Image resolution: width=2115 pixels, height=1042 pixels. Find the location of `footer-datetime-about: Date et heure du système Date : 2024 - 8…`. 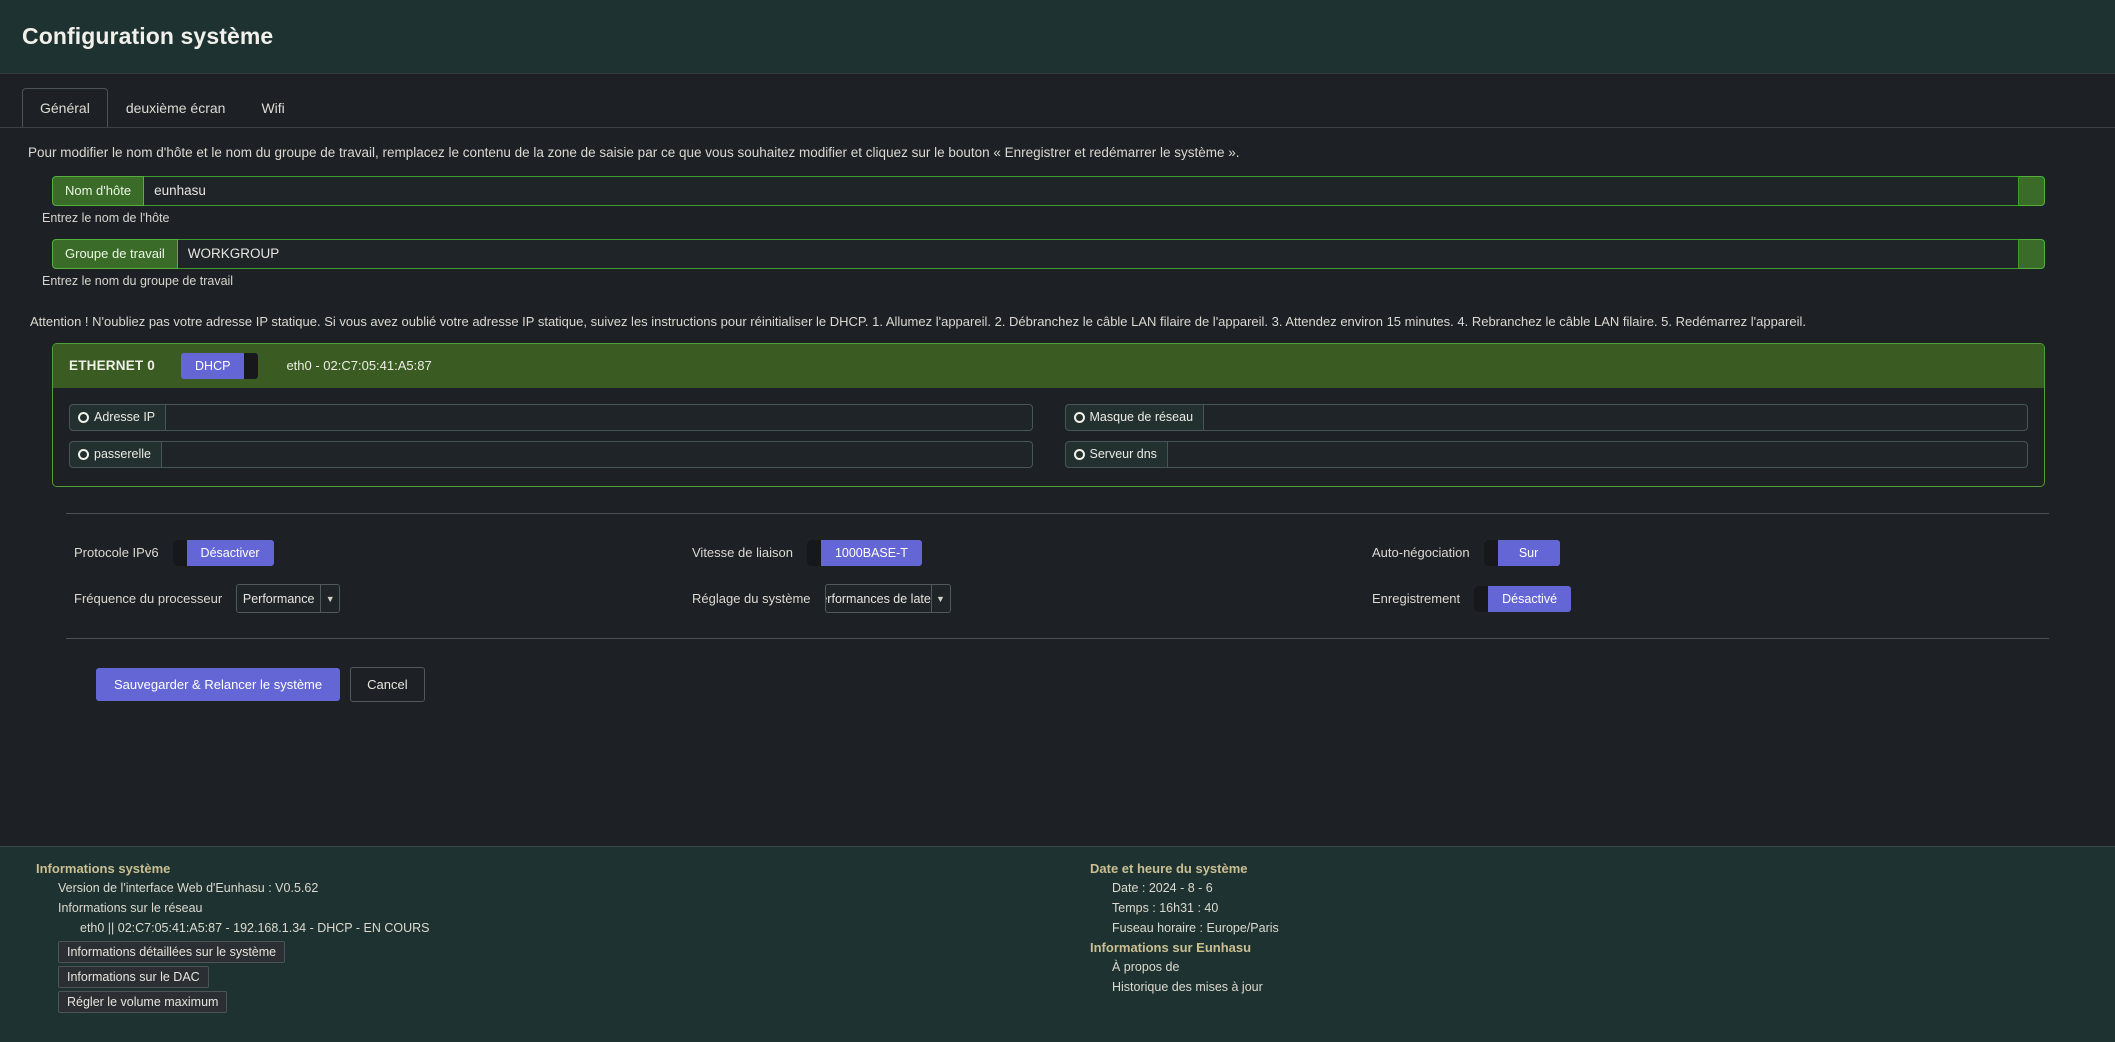

footer-datetime-about: Date et heure du système Date : 2024 - 8… is located at coordinates (1597, 951).